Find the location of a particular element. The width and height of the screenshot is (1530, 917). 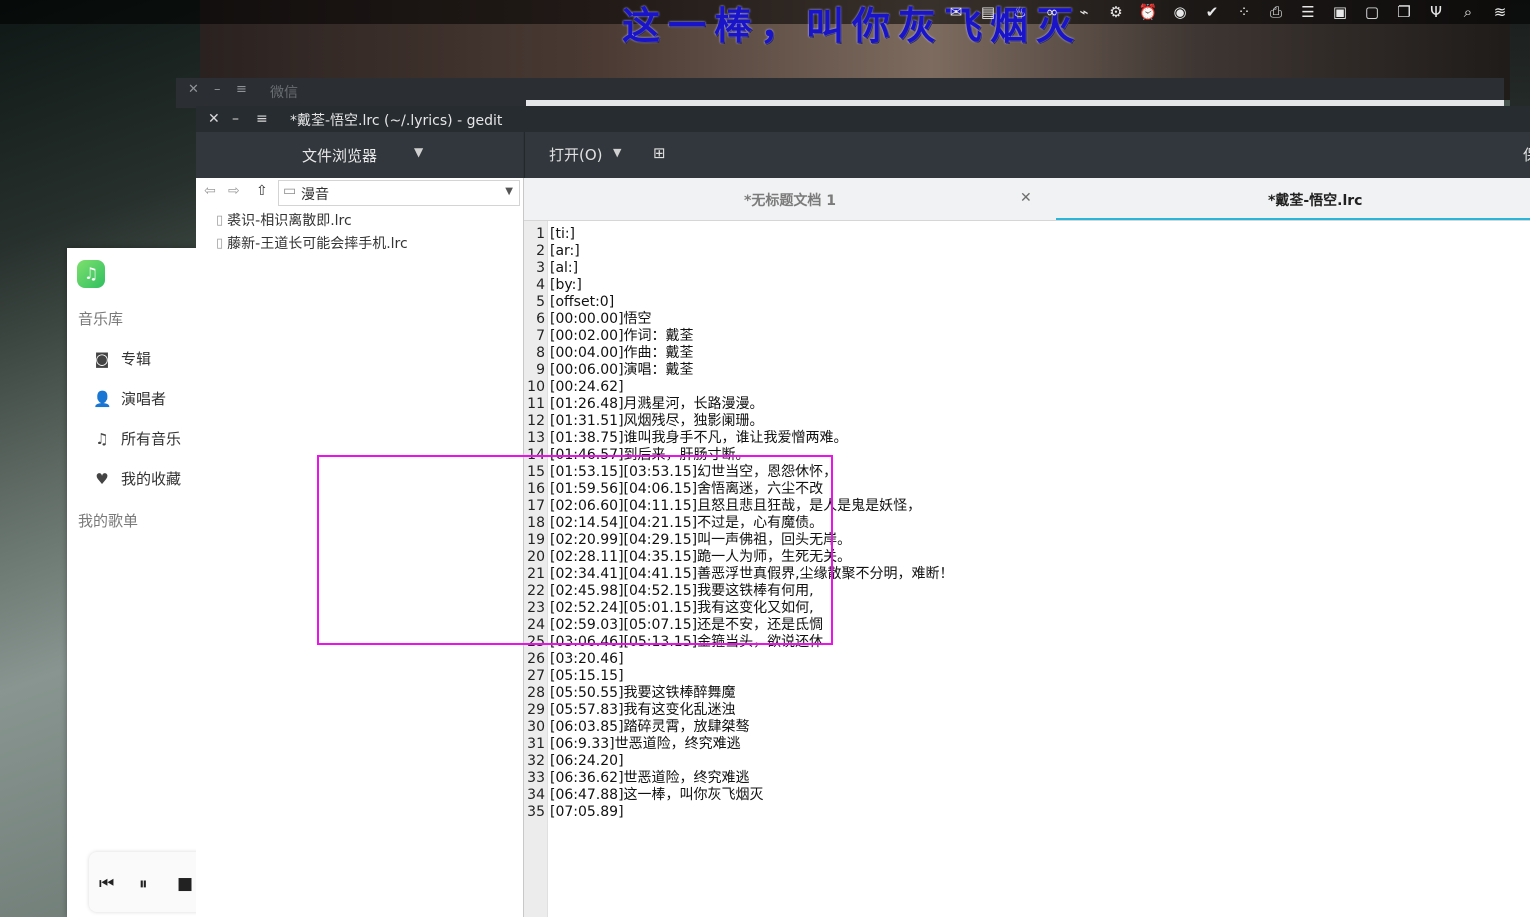

music-item-favorites: ♥ 我的收藏 is located at coordinates (137, 478).